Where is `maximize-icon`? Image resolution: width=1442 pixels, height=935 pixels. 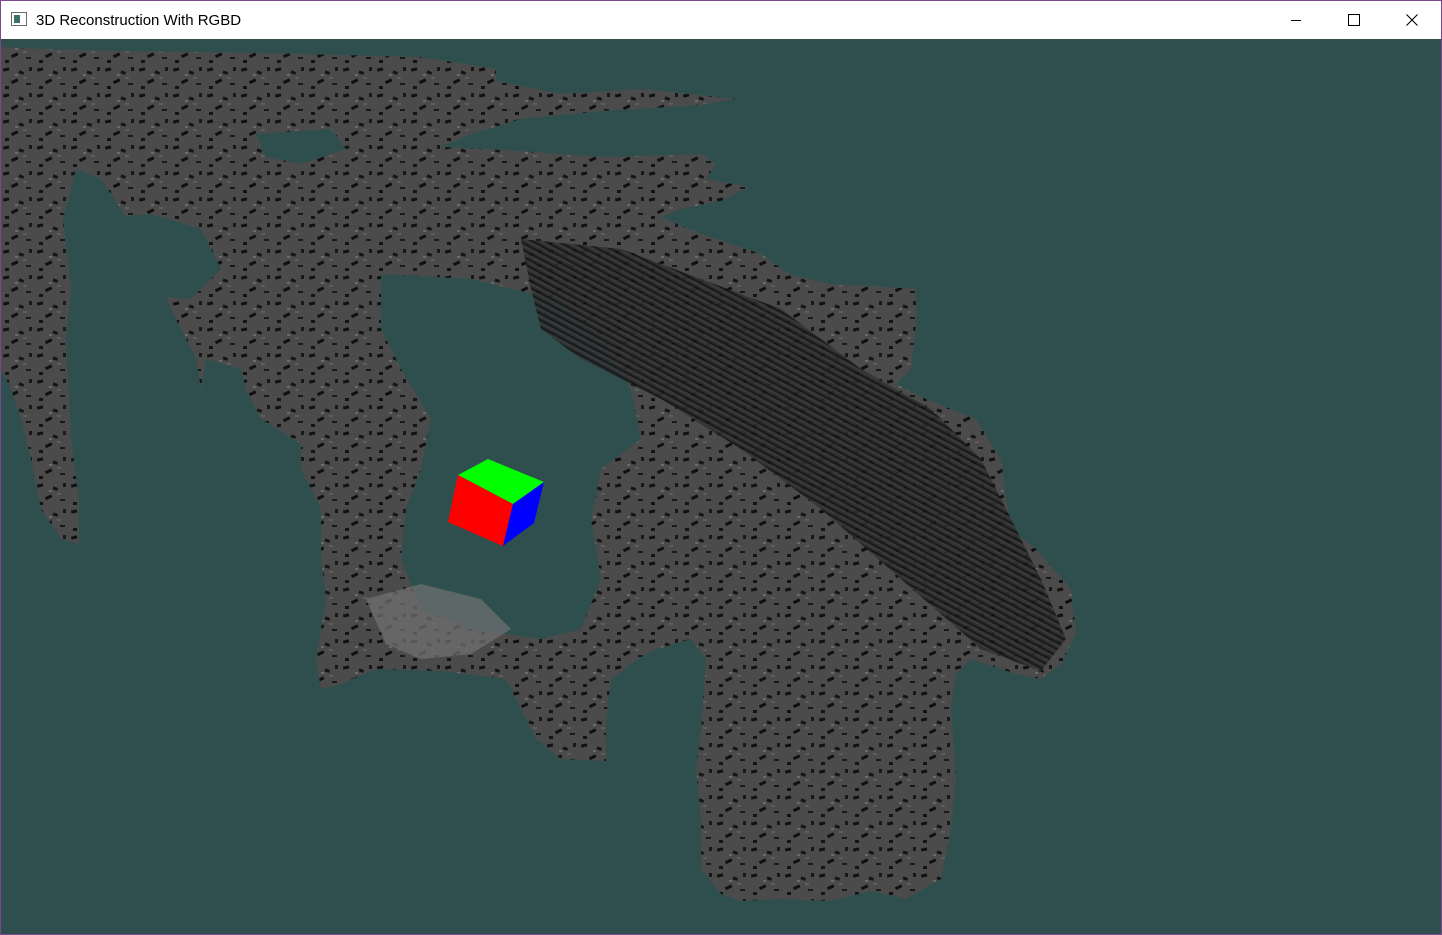 maximize-icon is located at coordinates (1354, 20).